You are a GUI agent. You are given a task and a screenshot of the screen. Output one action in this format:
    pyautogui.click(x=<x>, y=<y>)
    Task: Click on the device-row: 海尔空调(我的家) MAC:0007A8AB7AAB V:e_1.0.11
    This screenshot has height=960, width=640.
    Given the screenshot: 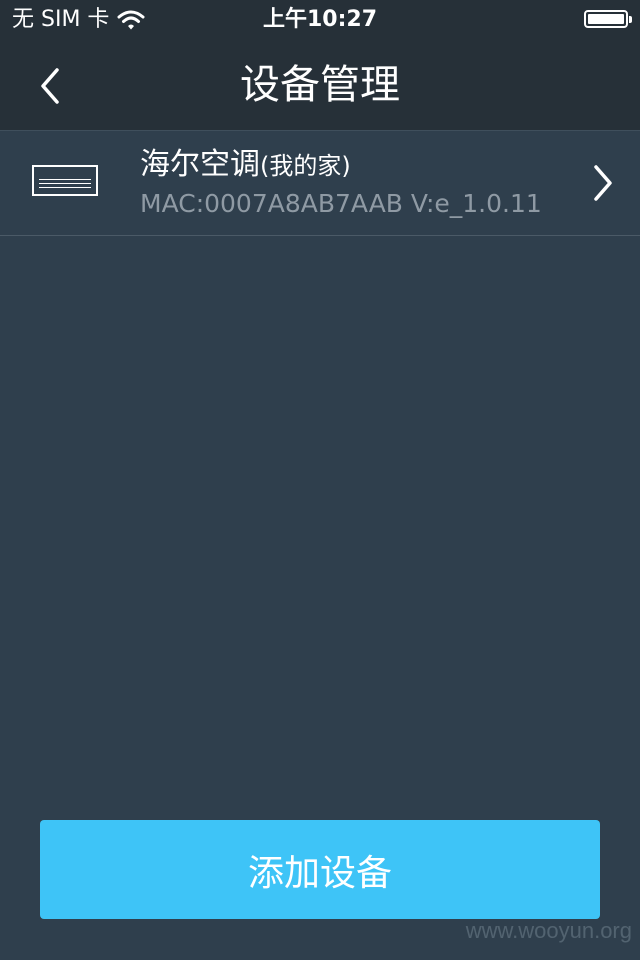 What is the action you would take?
    pyautogui.click(x=320, y=183)
    